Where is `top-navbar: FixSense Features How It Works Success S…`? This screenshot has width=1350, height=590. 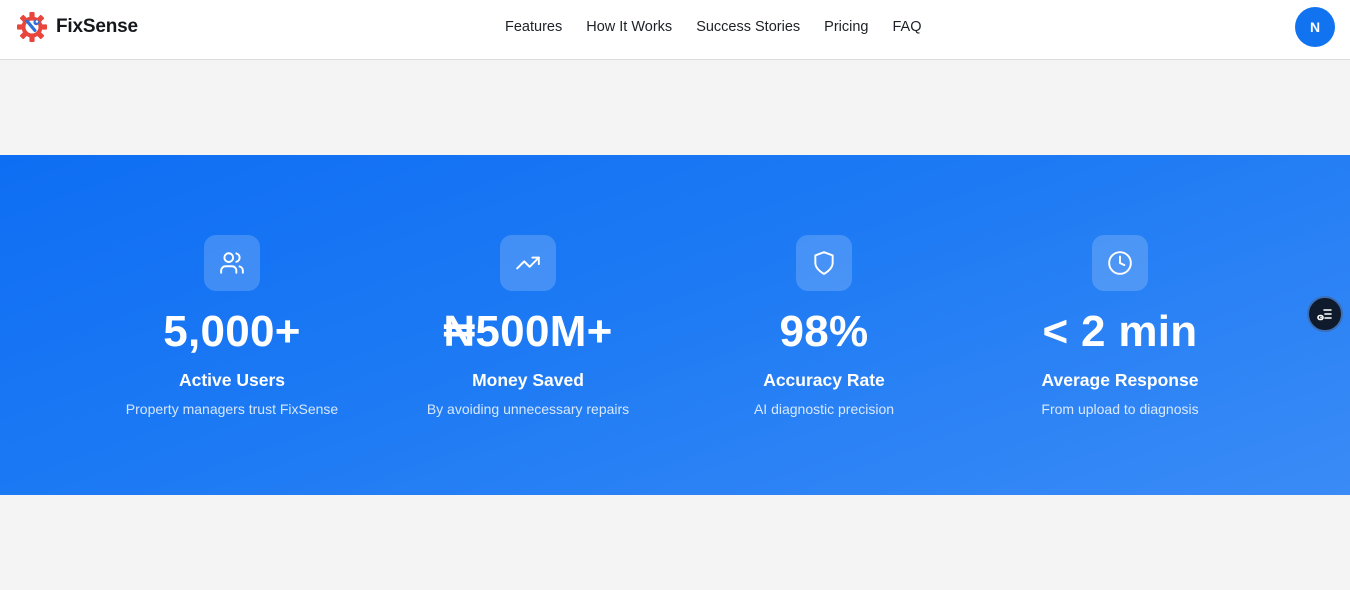 top-navbar: FixSense Features How It Works Success S… is located at coordinates (675, 30).